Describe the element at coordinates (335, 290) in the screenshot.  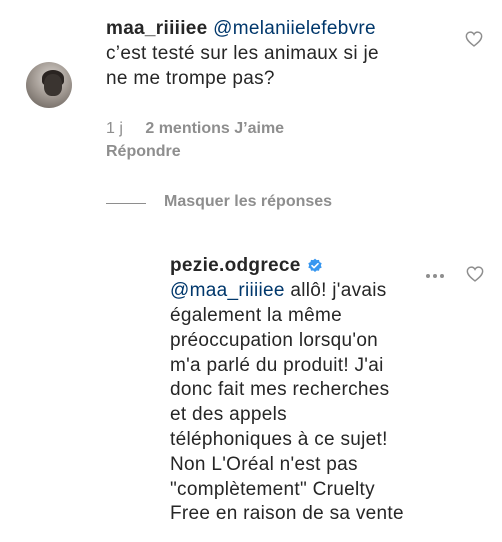
I see `reply-text-start: allô! j'avais` at that location.